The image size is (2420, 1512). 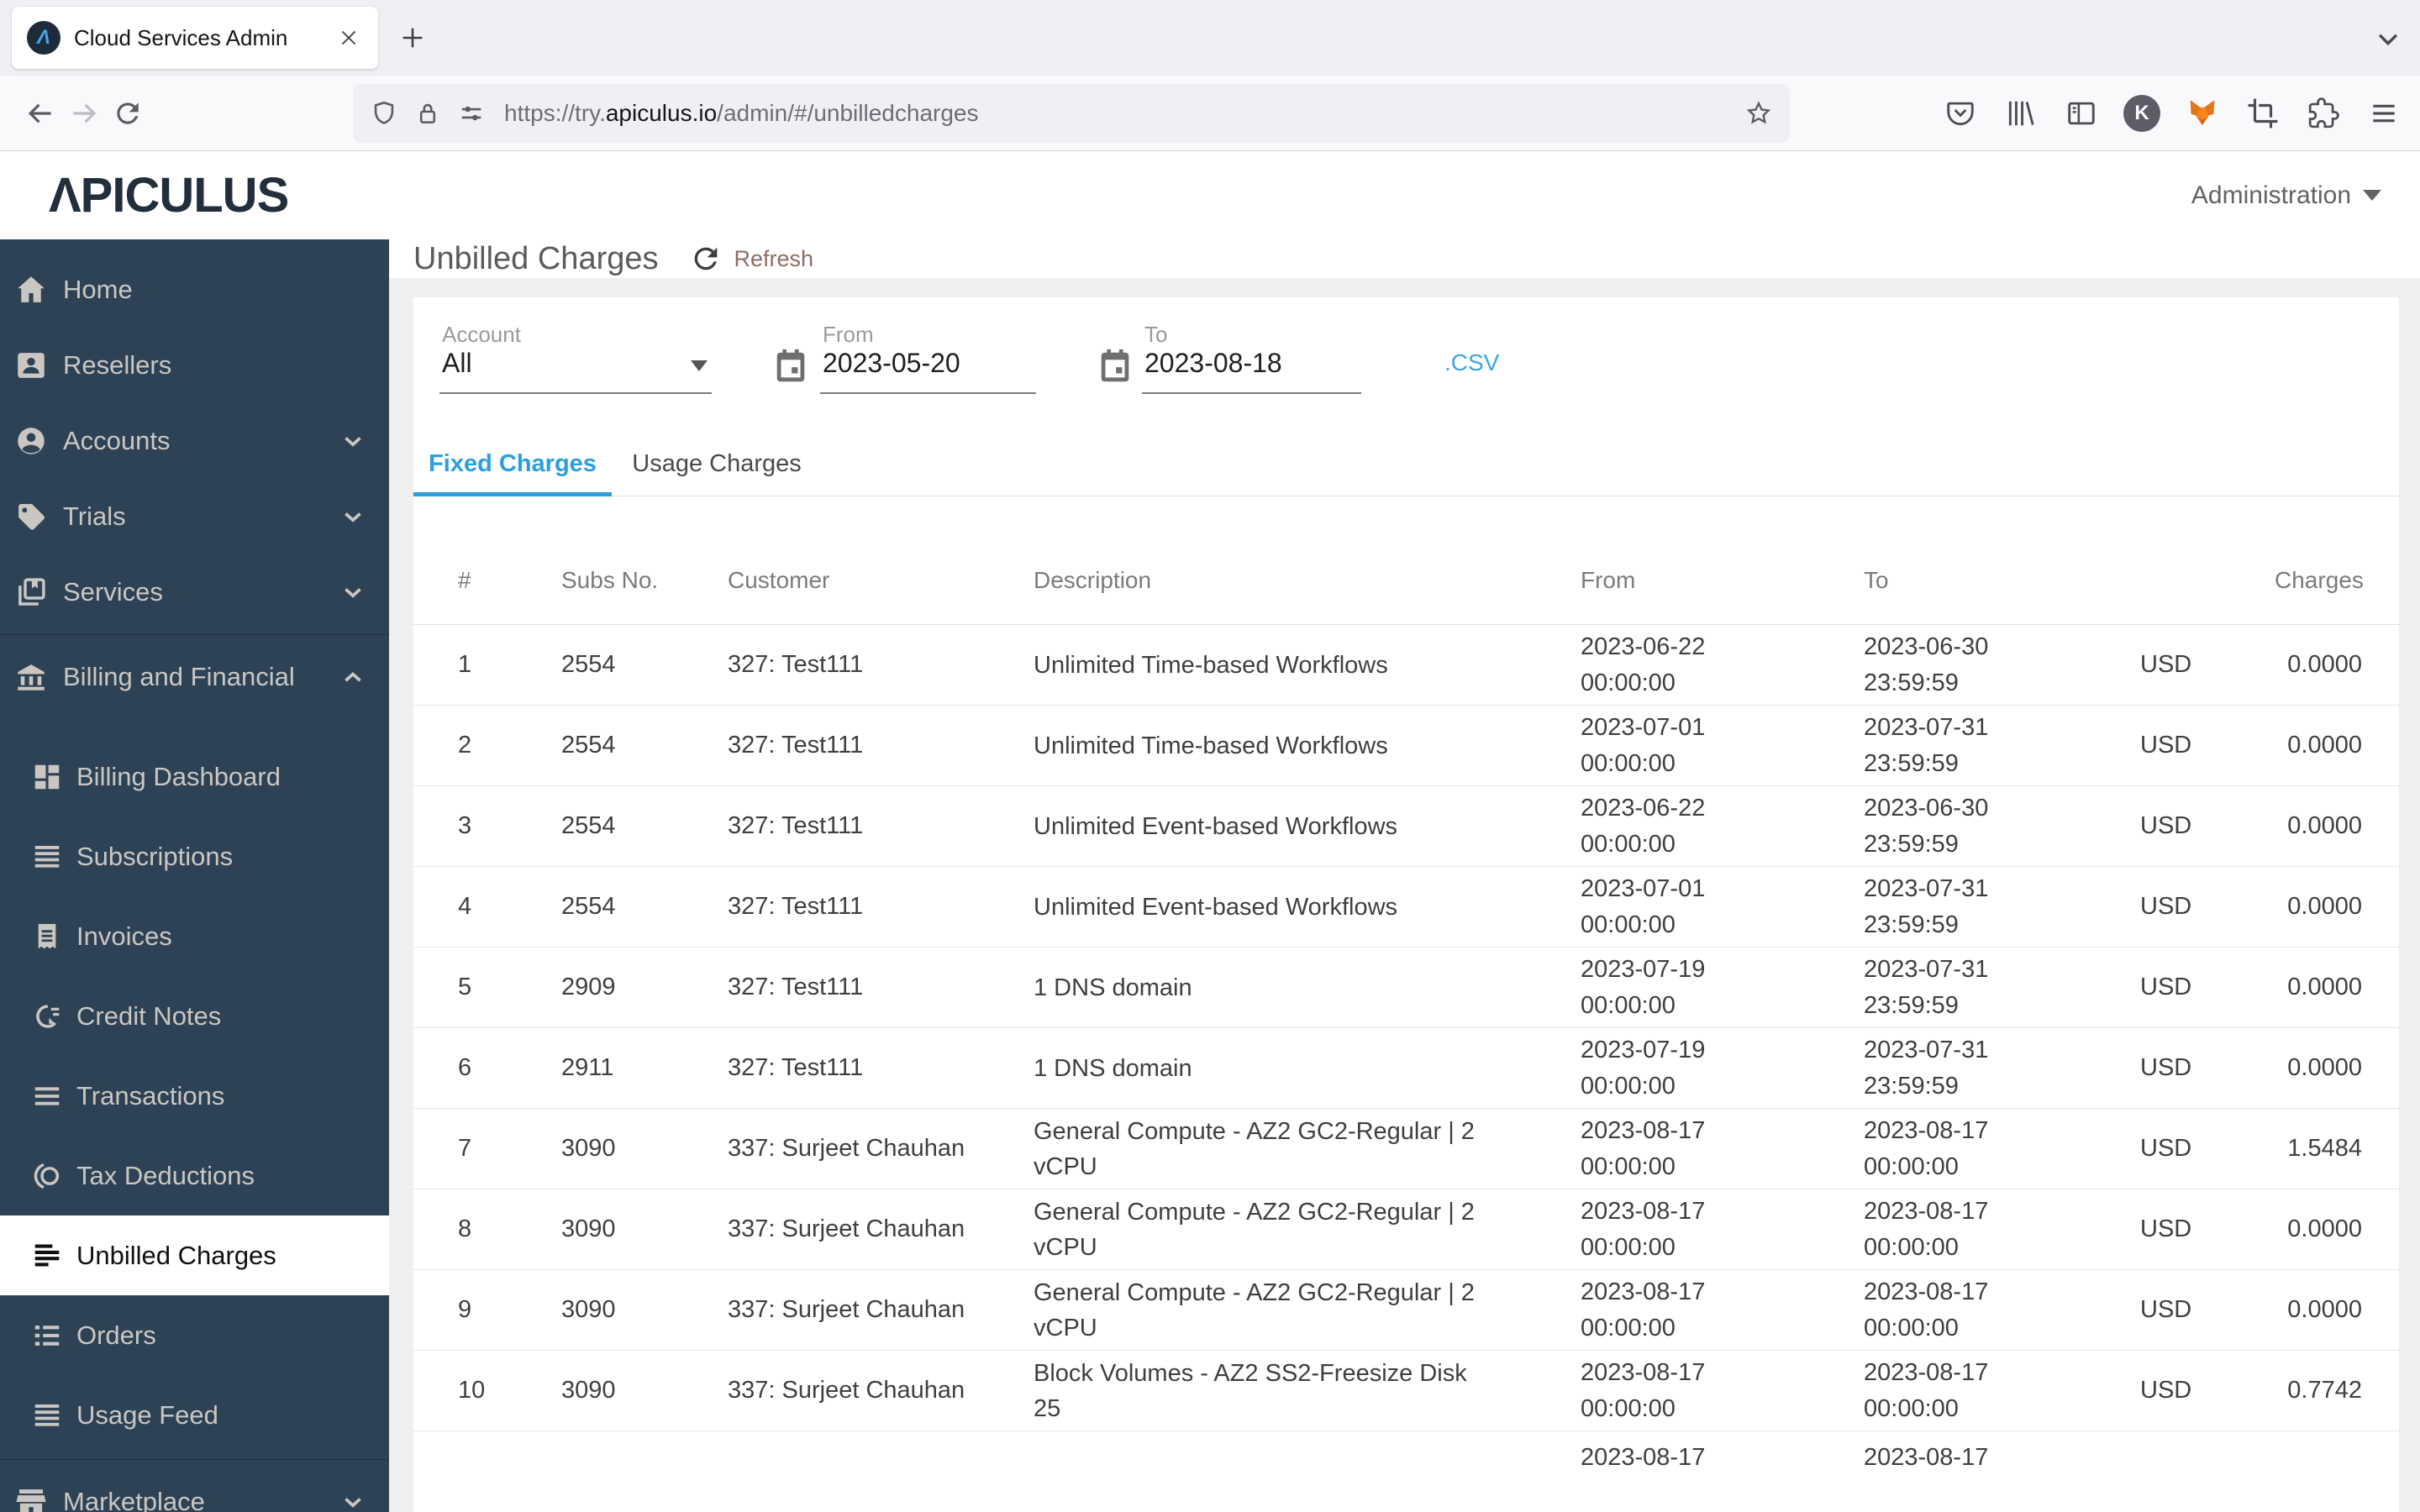 I want to click on menu-icon, so click(x=2384, y=113).